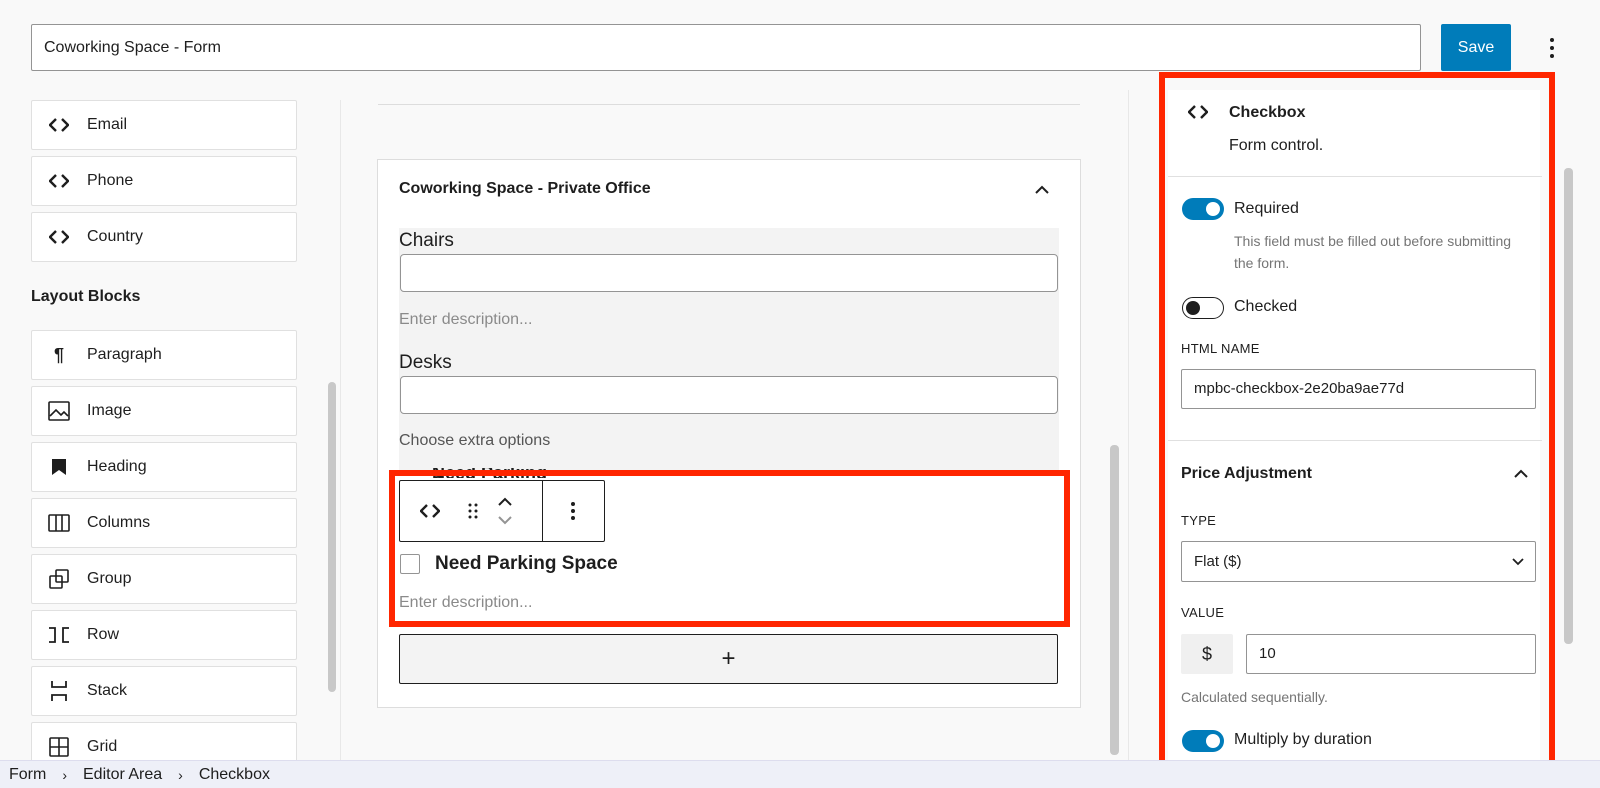 This screenshot has width=1600, height=788. Describe the element at coordinates (109, 410) in the screenshot. I see `block-item-label: Image` at that location.